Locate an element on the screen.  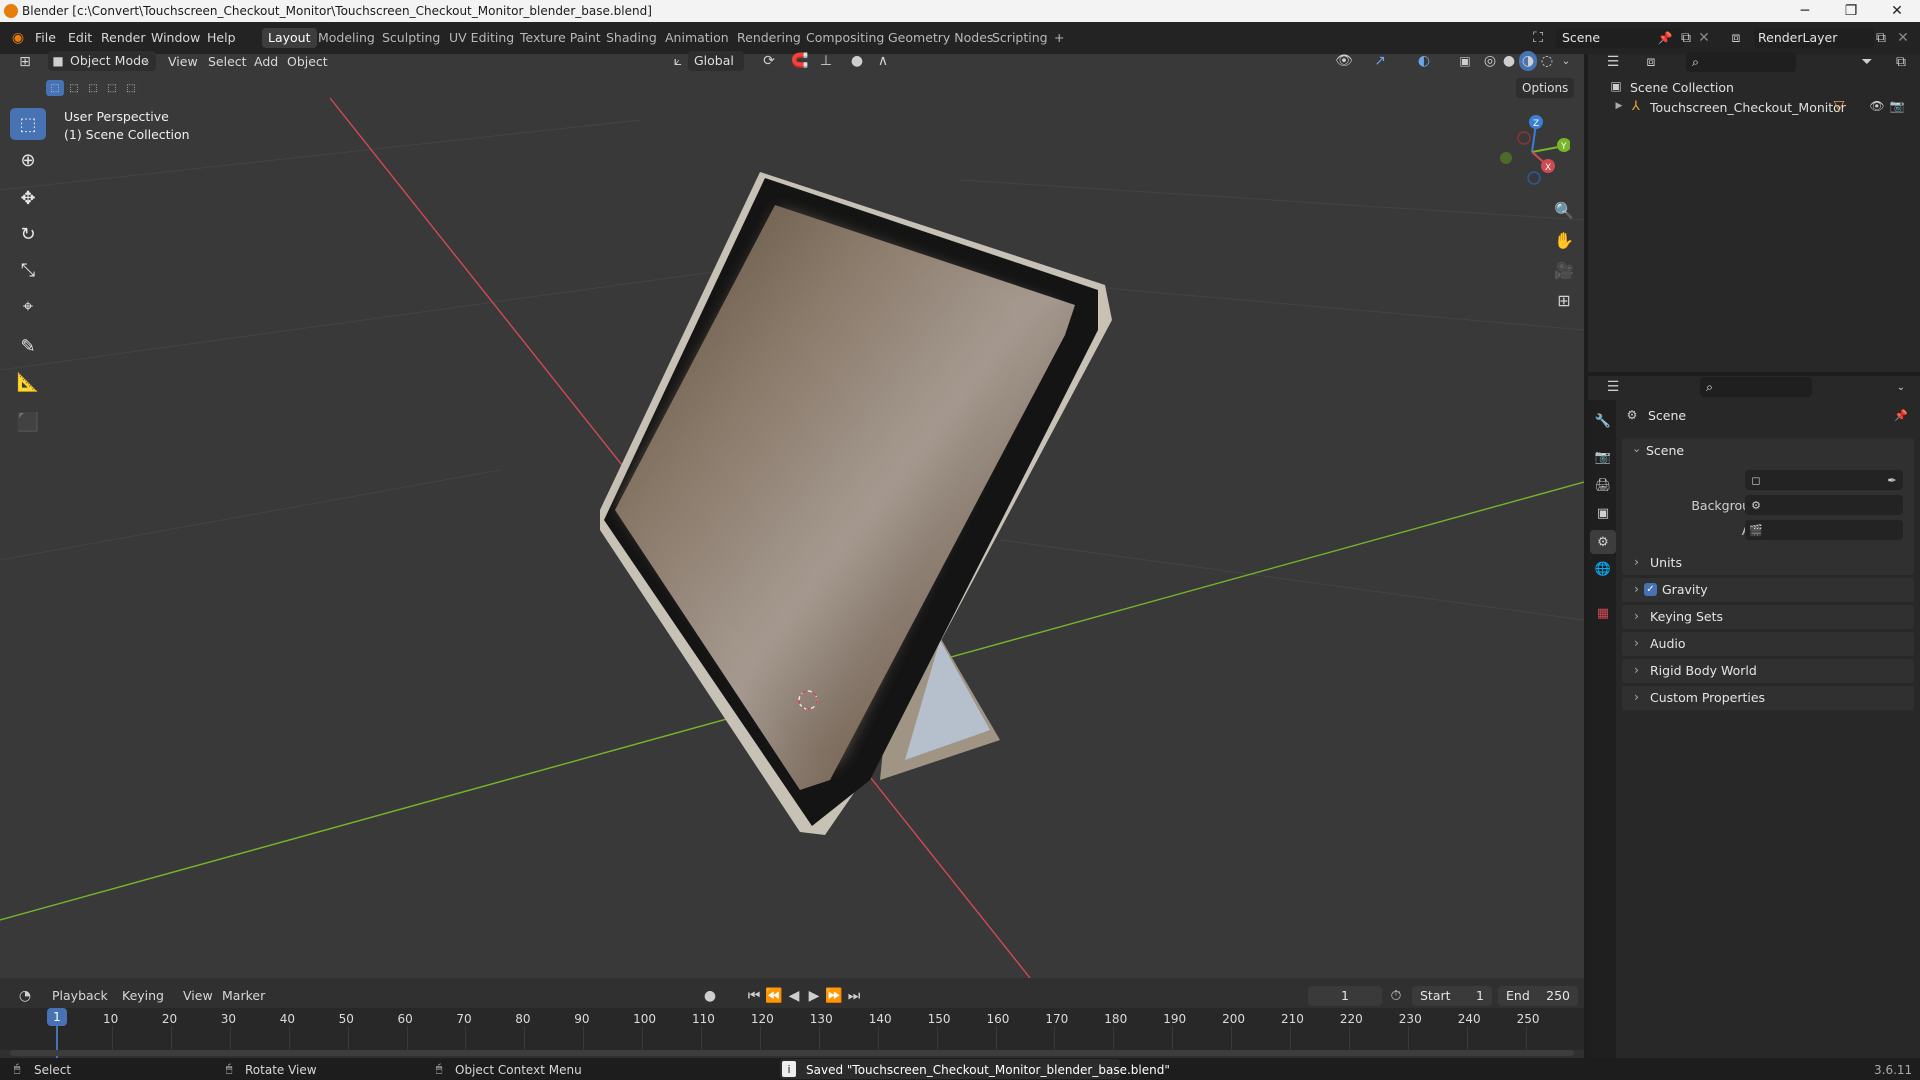
gravity-checkbox: ✓ is located at coordinates (1650, 589).